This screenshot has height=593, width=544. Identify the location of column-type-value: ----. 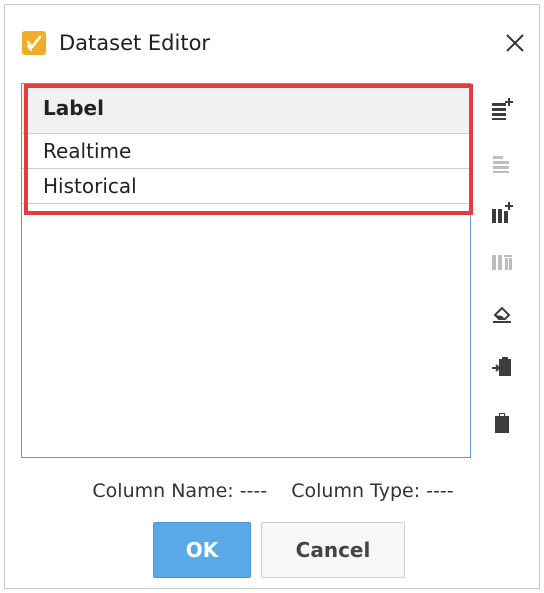
(440, 491).